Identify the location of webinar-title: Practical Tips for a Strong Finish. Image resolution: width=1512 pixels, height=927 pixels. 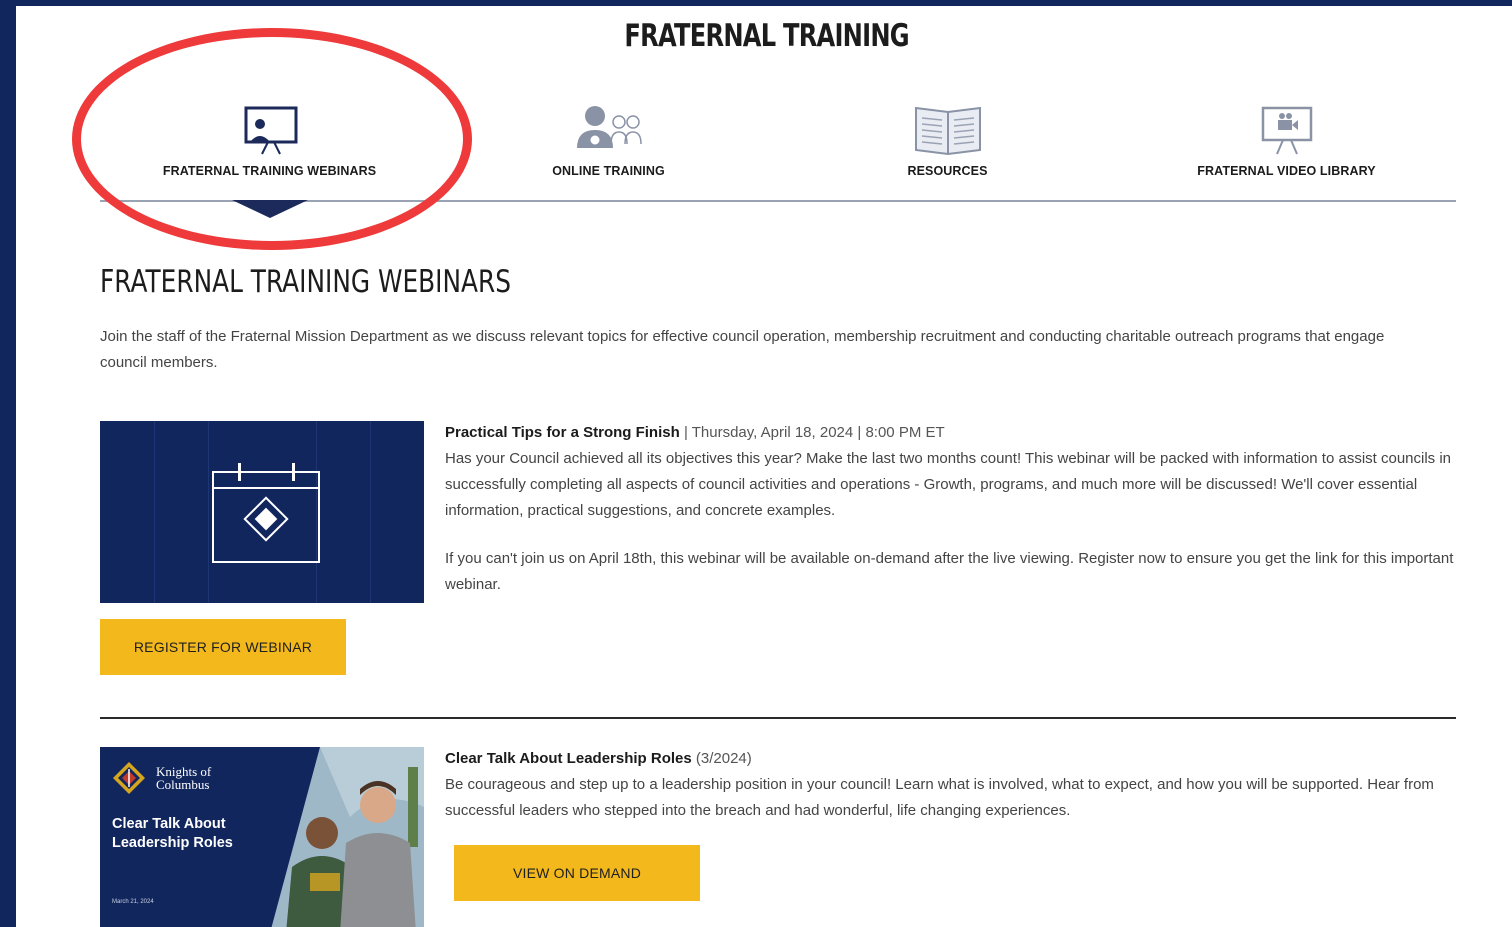
(562, 432).